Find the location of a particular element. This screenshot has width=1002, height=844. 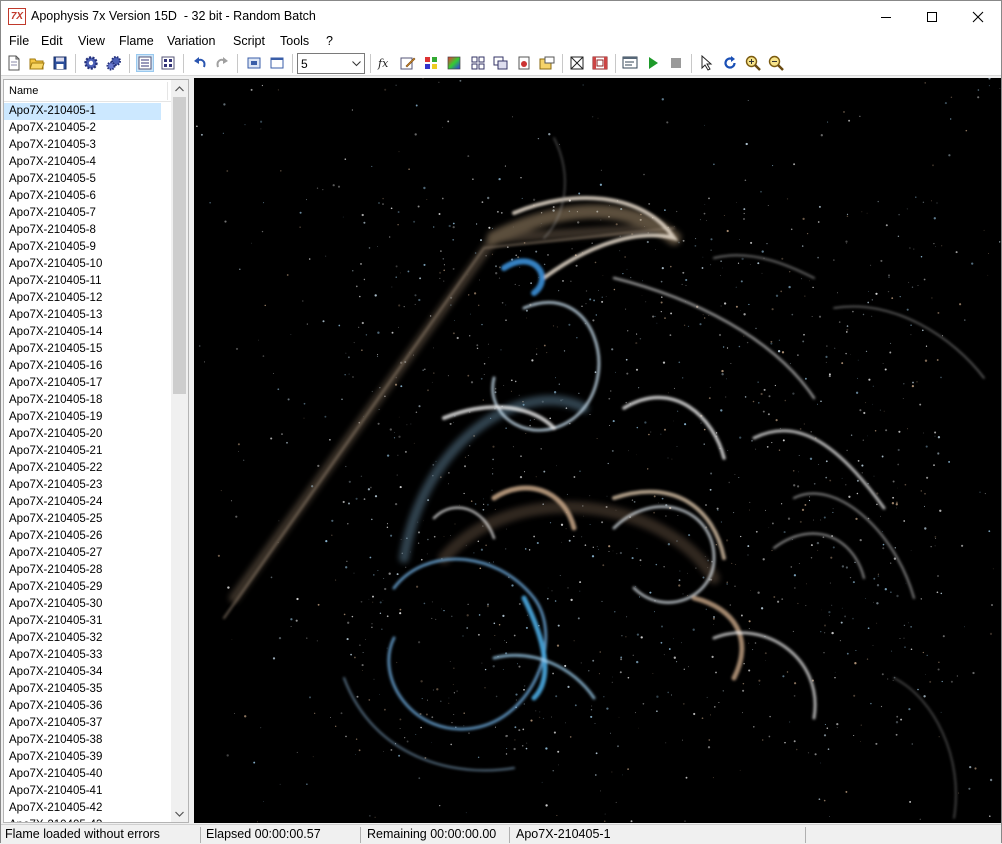

film-button is located at coordinates (600, 63).